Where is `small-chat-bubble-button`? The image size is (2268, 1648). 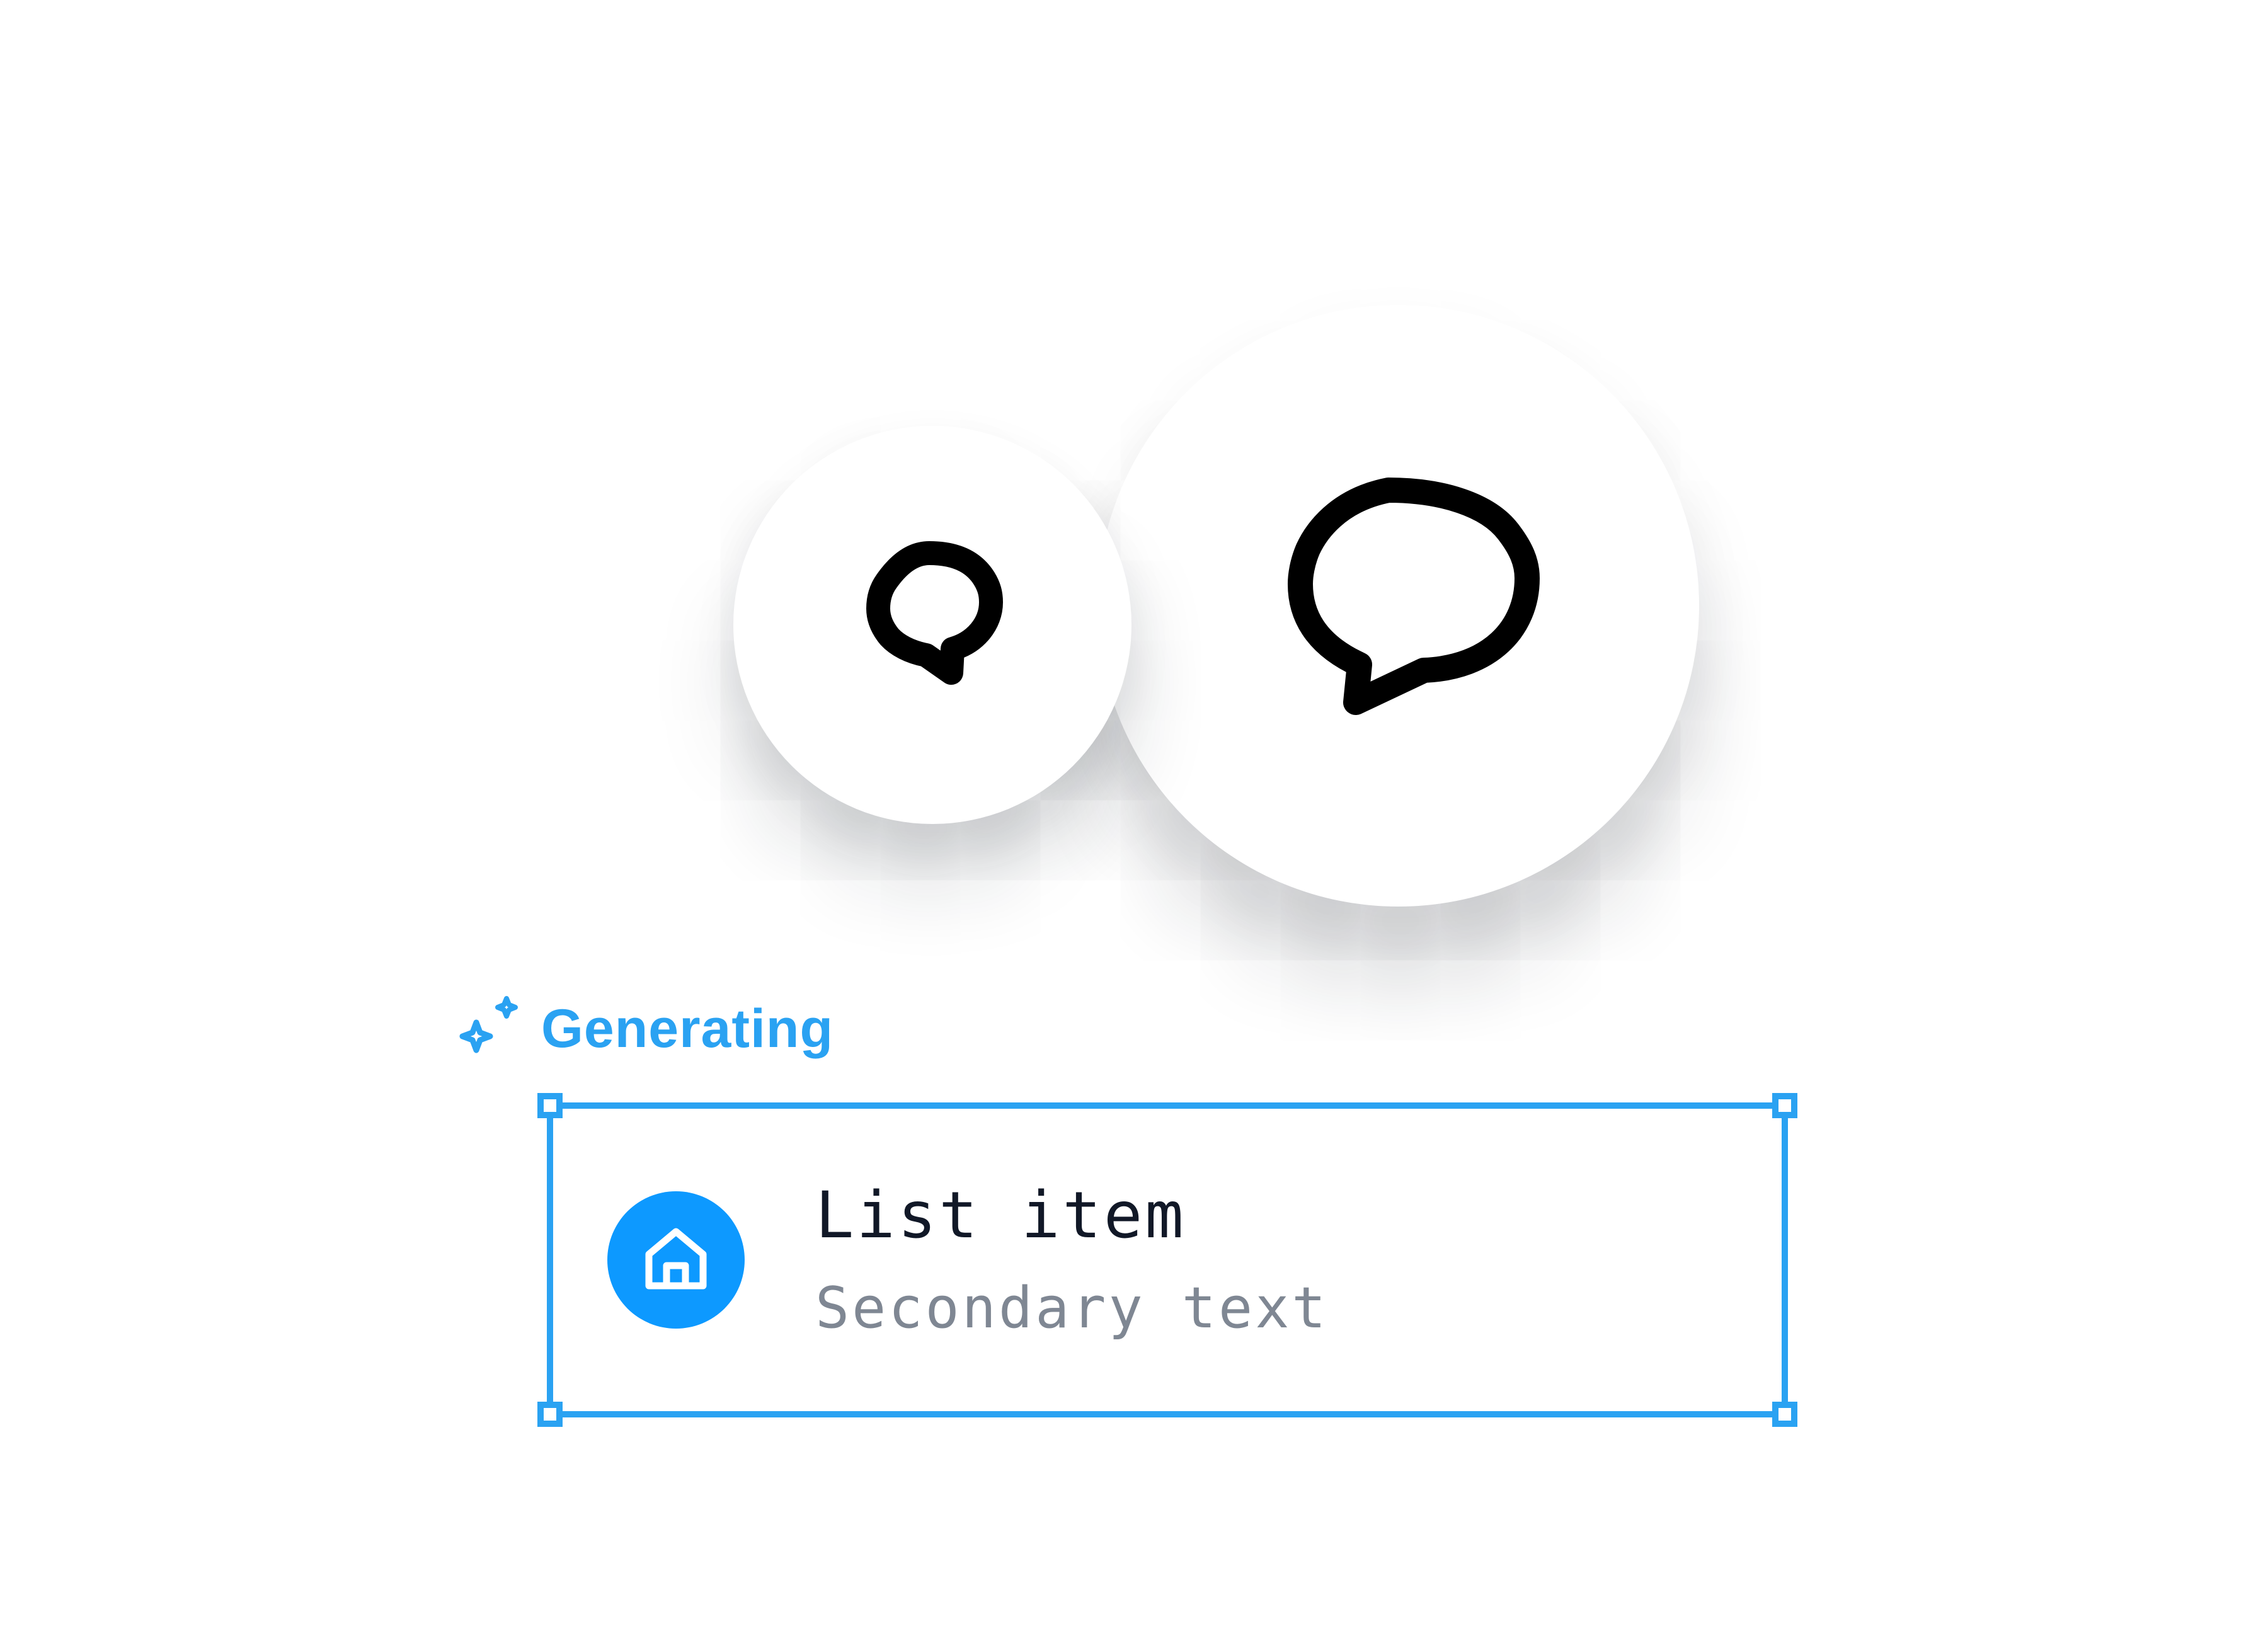
small-chat-bubble-button is located at coordinates (932, 625).